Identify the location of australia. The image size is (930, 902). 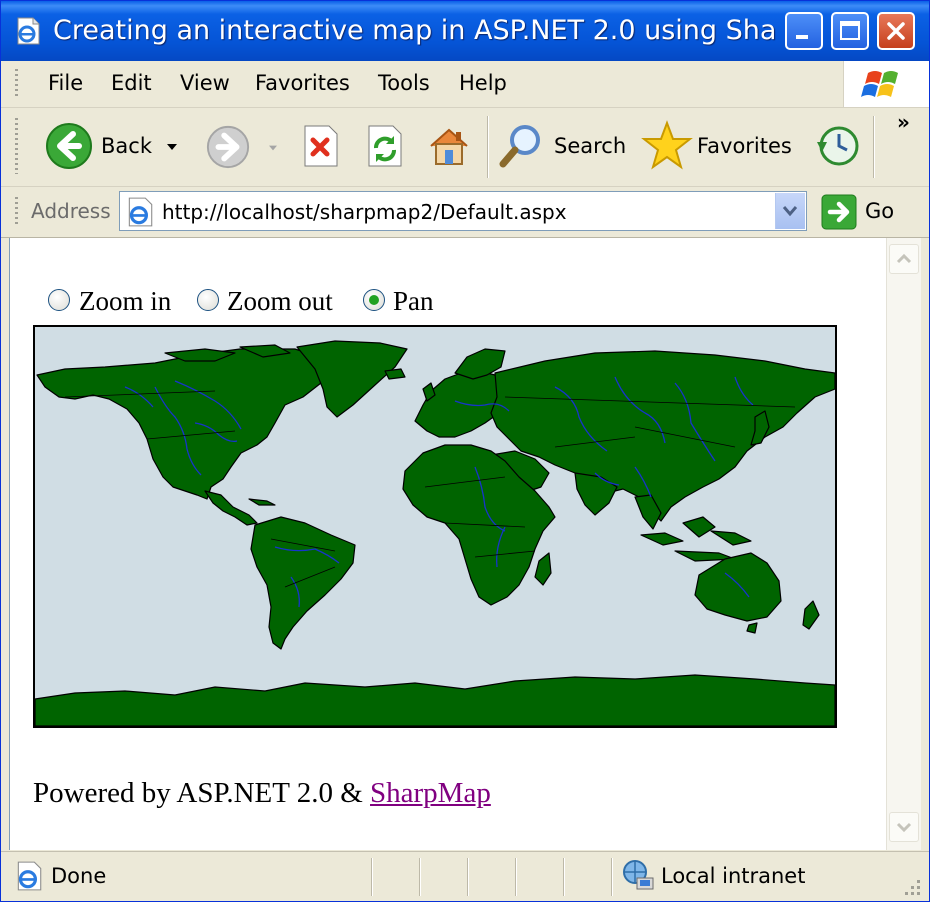
(738, 587).